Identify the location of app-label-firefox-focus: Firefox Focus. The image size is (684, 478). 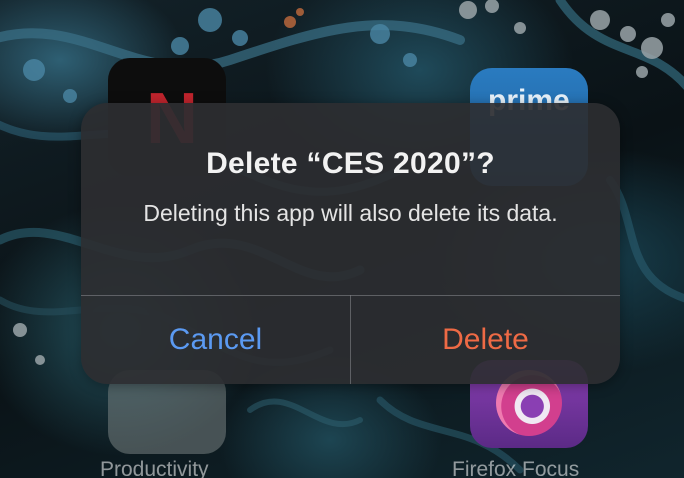
(516, 468).